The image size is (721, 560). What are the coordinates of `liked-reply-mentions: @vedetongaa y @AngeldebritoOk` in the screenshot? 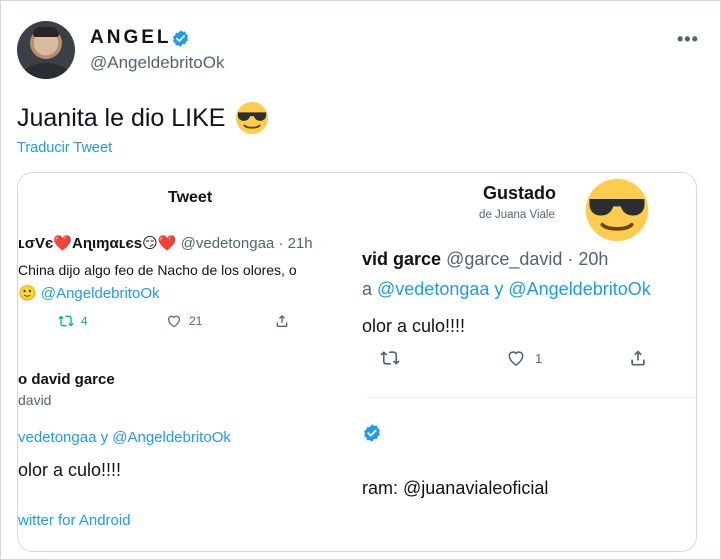 It's located at (514, 289).